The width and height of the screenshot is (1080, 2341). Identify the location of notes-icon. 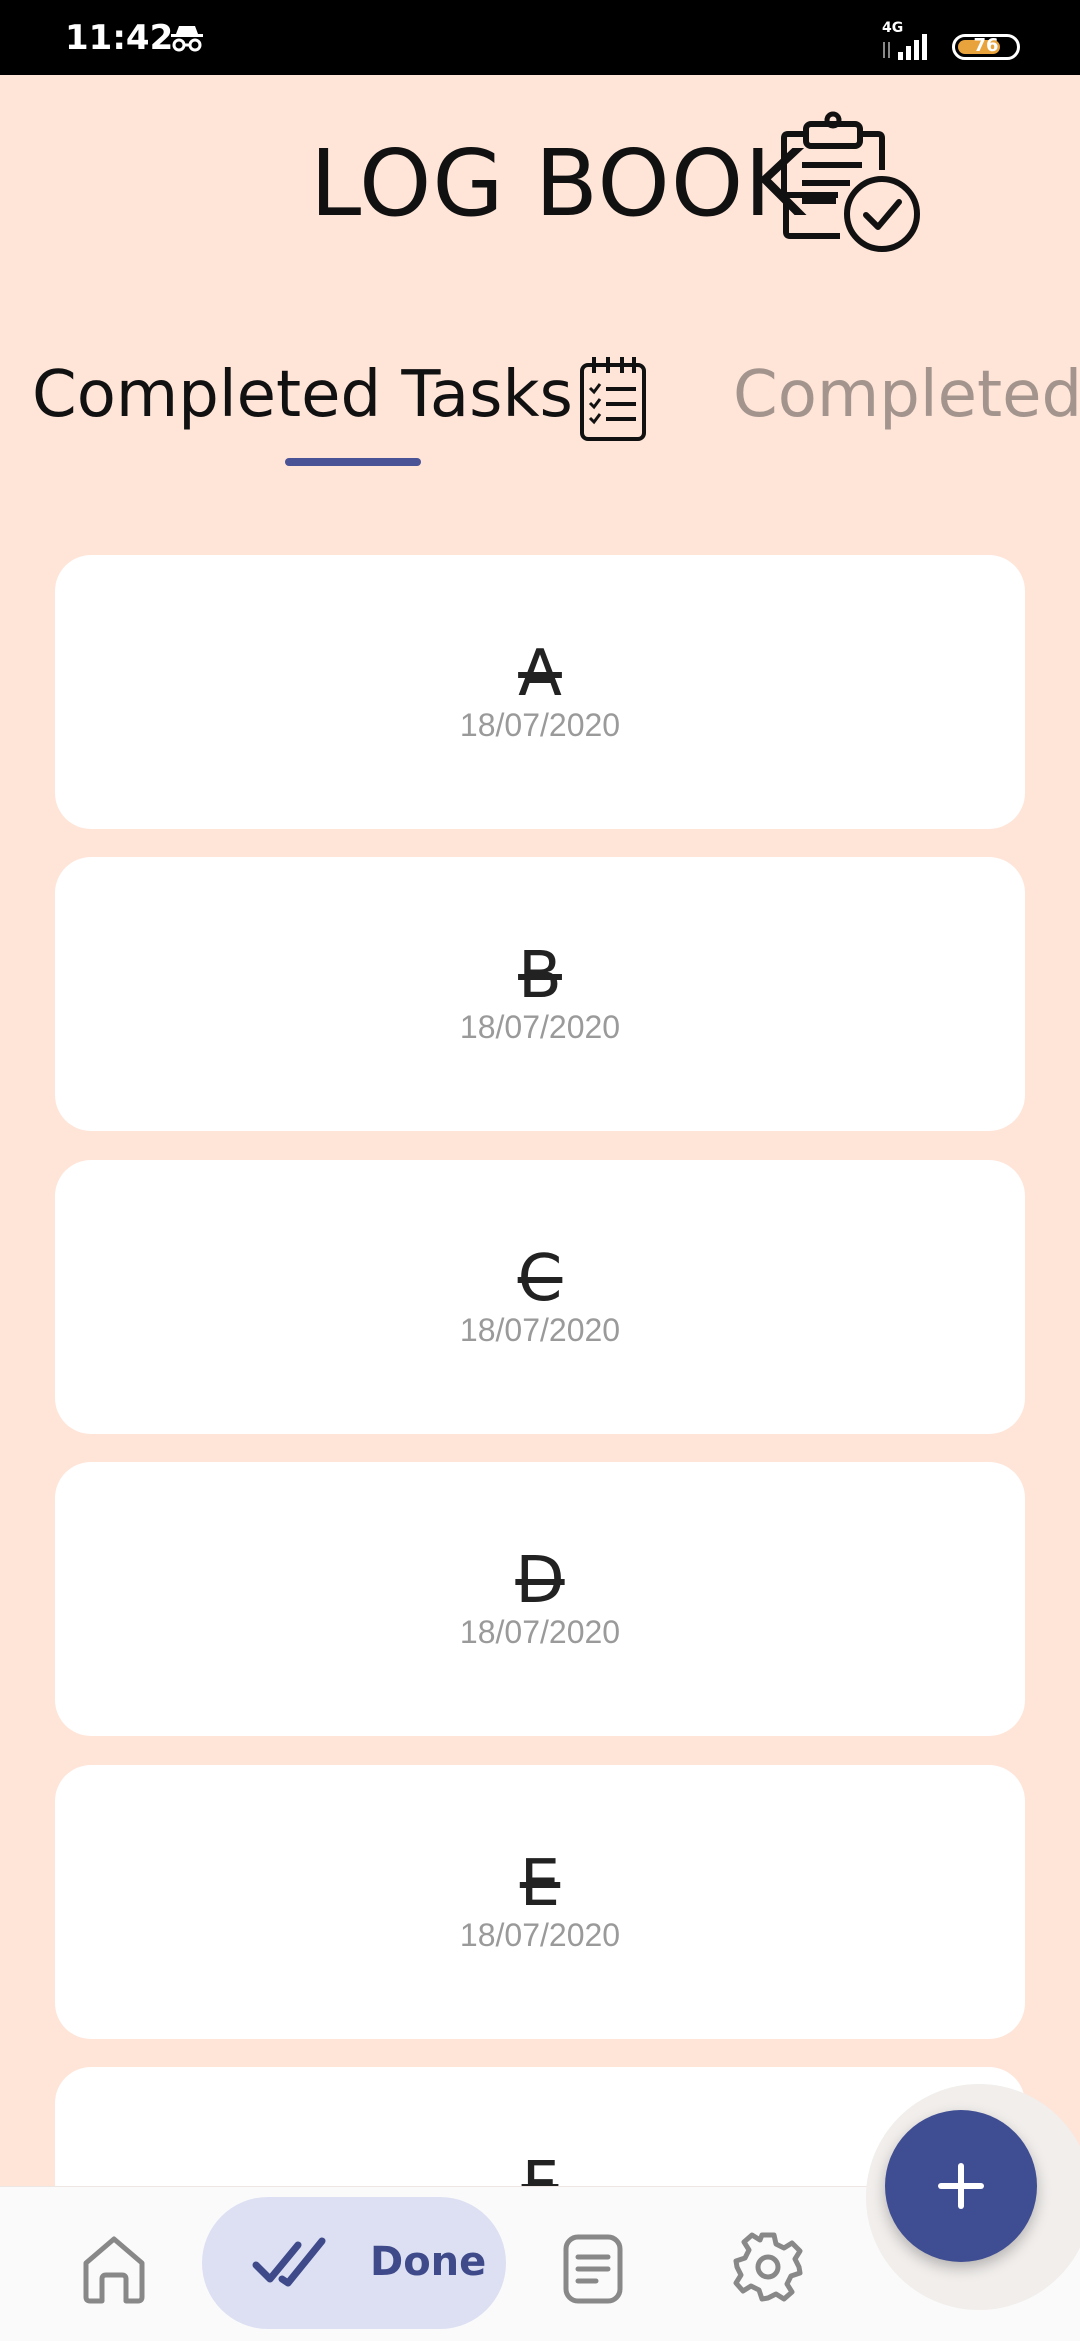
(593, 2271).